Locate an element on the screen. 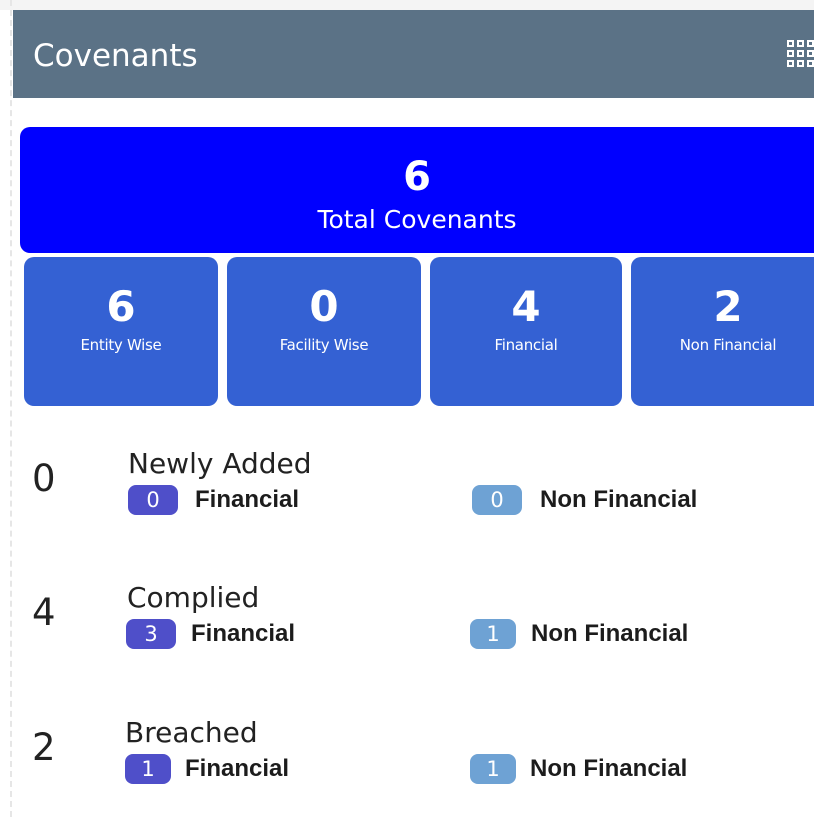  row-breached: 2 Breached 1 Financial 1 Non Financial is located at coordinates (407, 766).